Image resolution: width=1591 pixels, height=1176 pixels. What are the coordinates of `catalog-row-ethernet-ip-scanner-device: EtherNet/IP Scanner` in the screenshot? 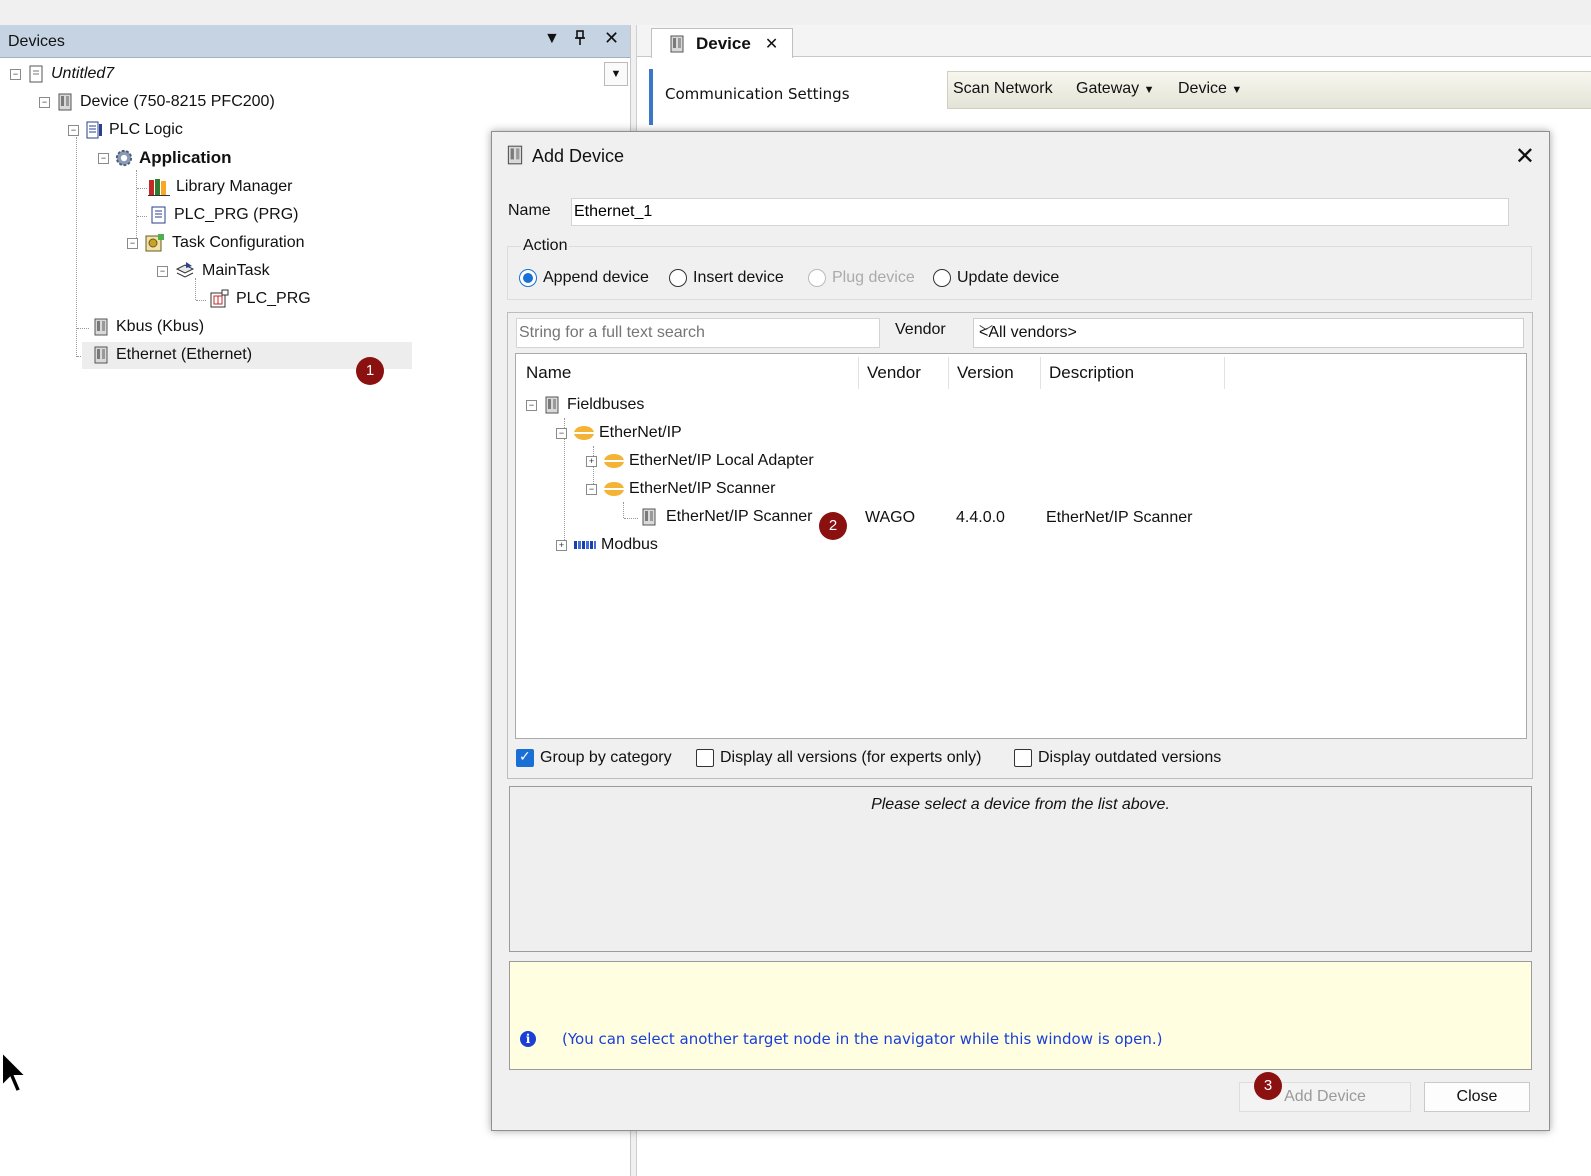 It's located at (726, 517).